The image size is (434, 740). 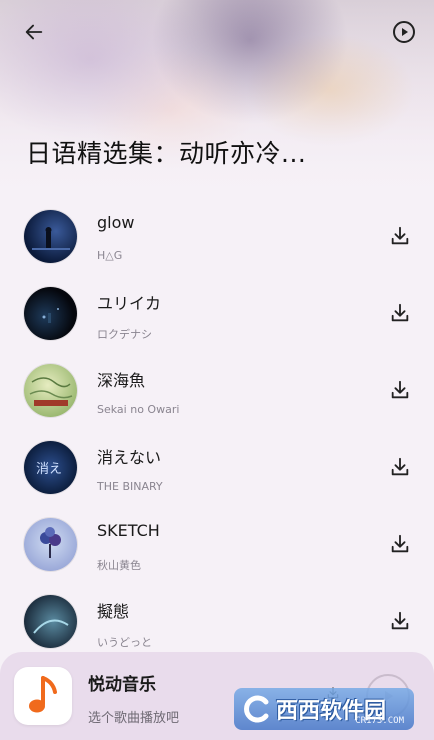 I want to click on play-all-button, so click(x=404, y=32).